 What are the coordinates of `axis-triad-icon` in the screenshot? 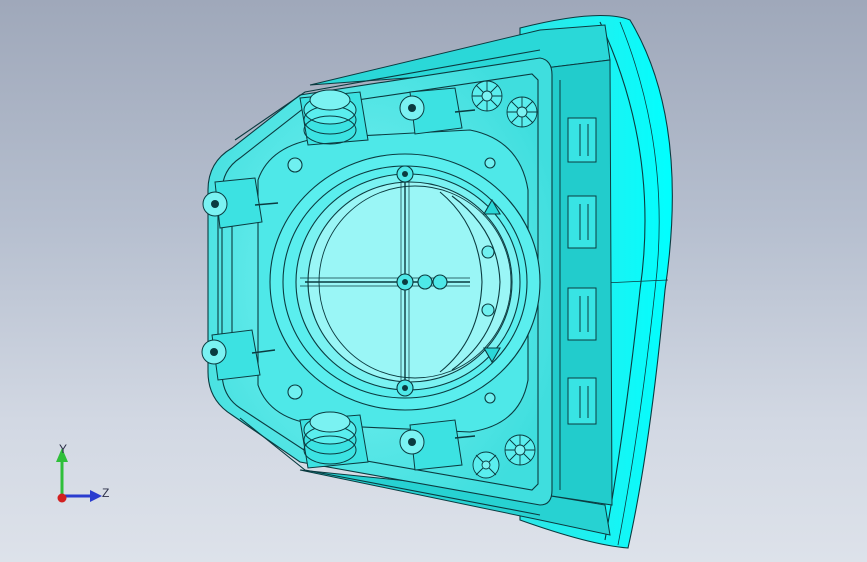 It's located at (79, 475).